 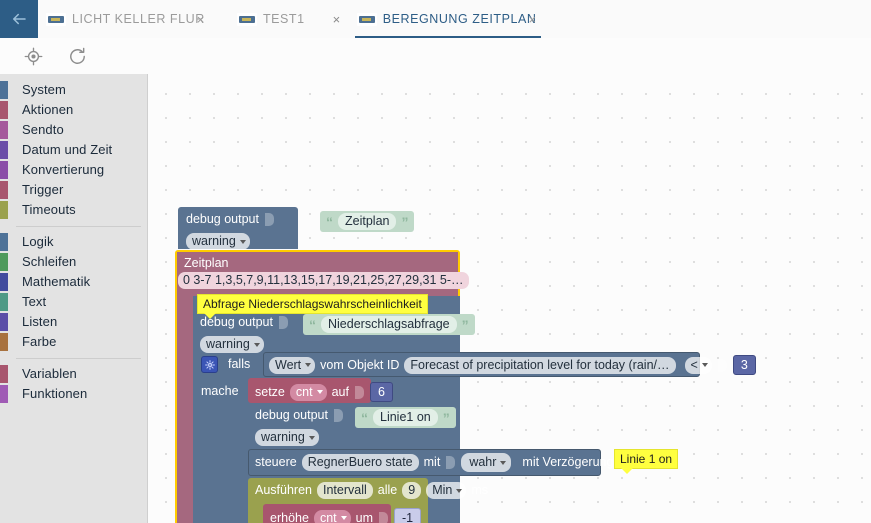 What do you see at coordinates (360, 462) in the screenshot?
I see `control-object-field: RegnerBuero state` at bounding box center [360, 462].